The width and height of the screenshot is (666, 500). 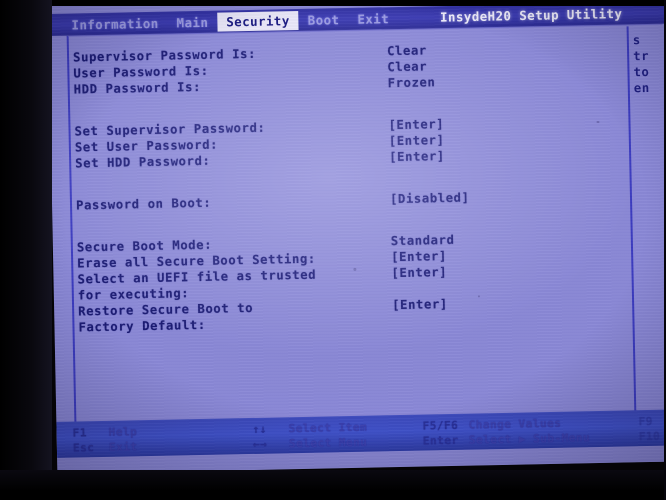 I want to click on bezel-bottom, so click(x=333, y=485).